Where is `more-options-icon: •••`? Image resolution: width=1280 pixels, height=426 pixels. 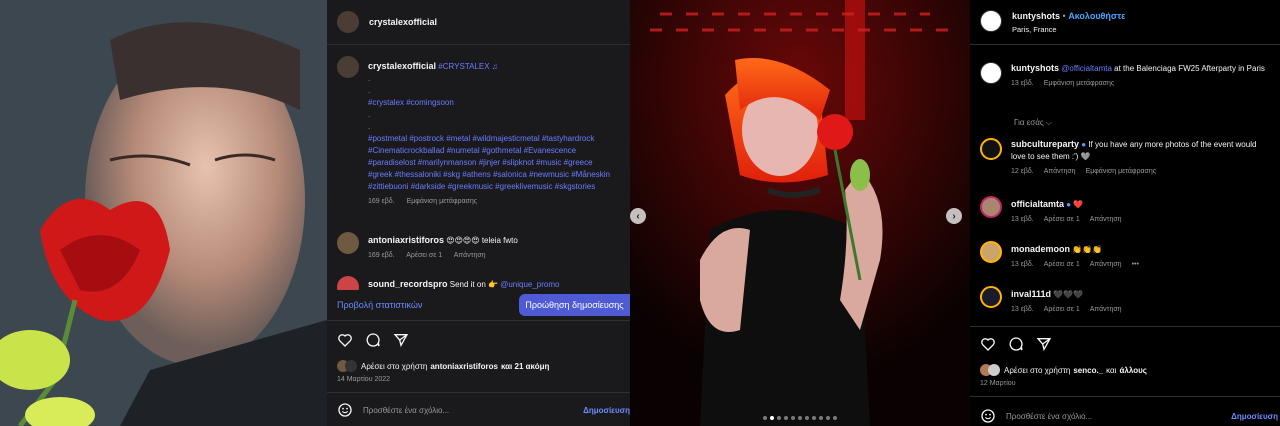
more-options-icon: ••• is located at coordinates (1135, 264).